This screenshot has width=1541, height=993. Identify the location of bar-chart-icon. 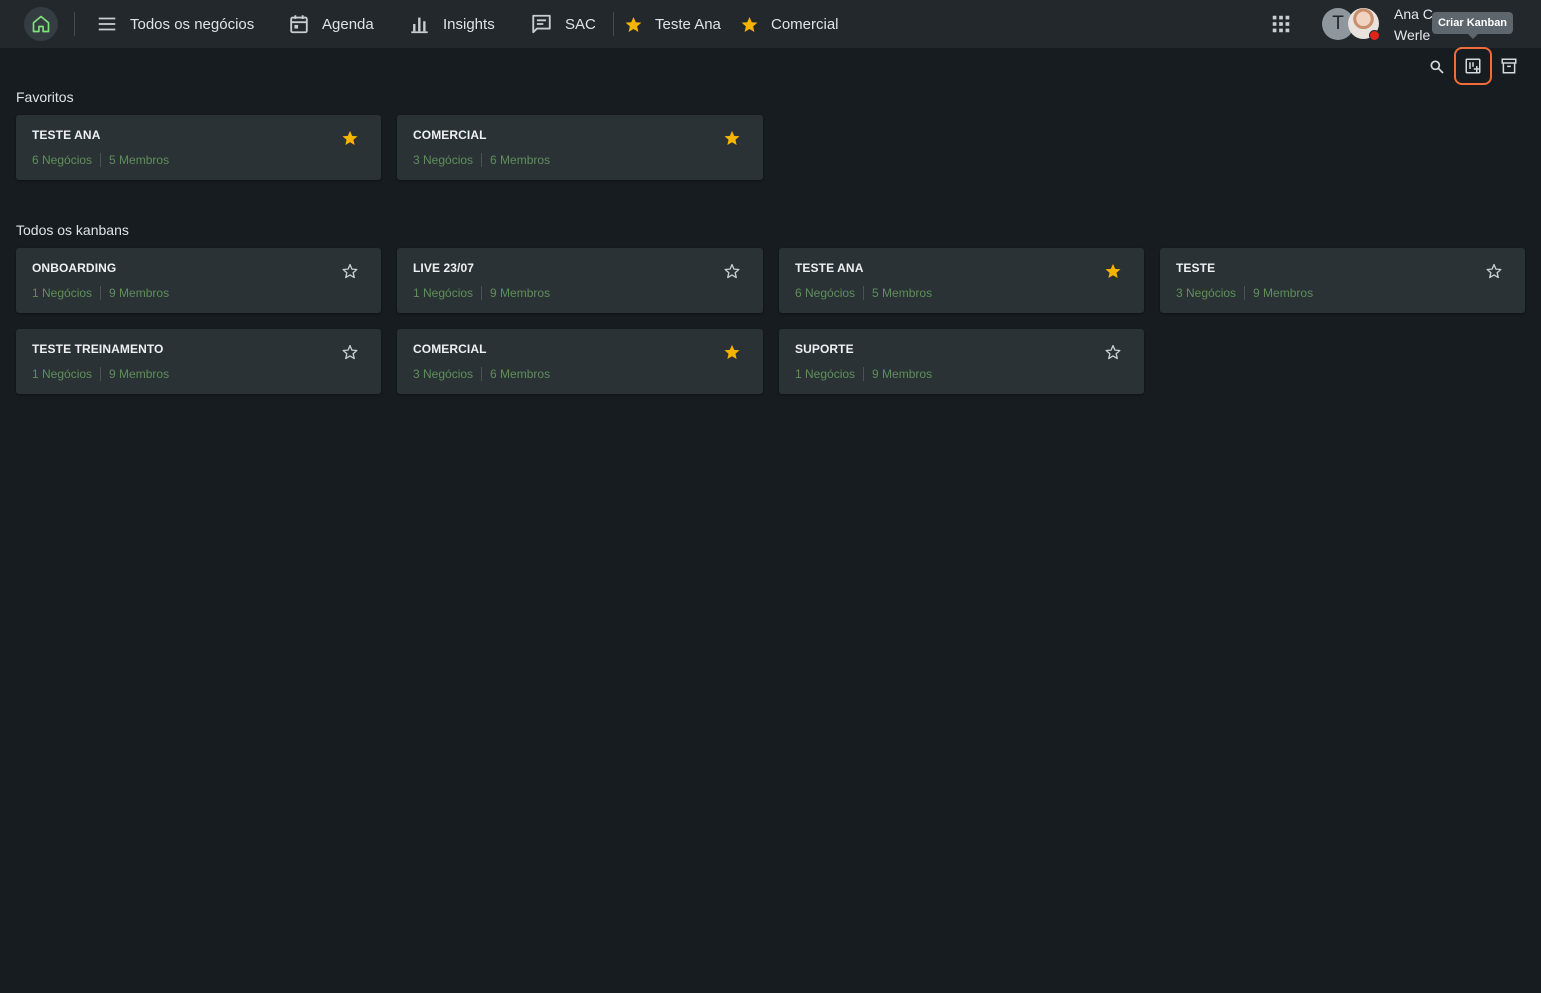
(419, 25).